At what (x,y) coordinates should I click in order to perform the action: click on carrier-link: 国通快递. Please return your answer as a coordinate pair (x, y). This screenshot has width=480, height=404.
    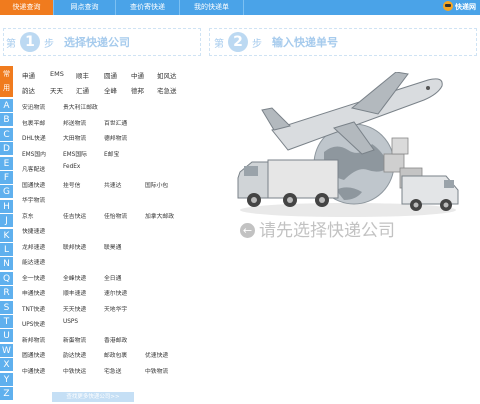
    Looking at the image, I should click on (33, 184).